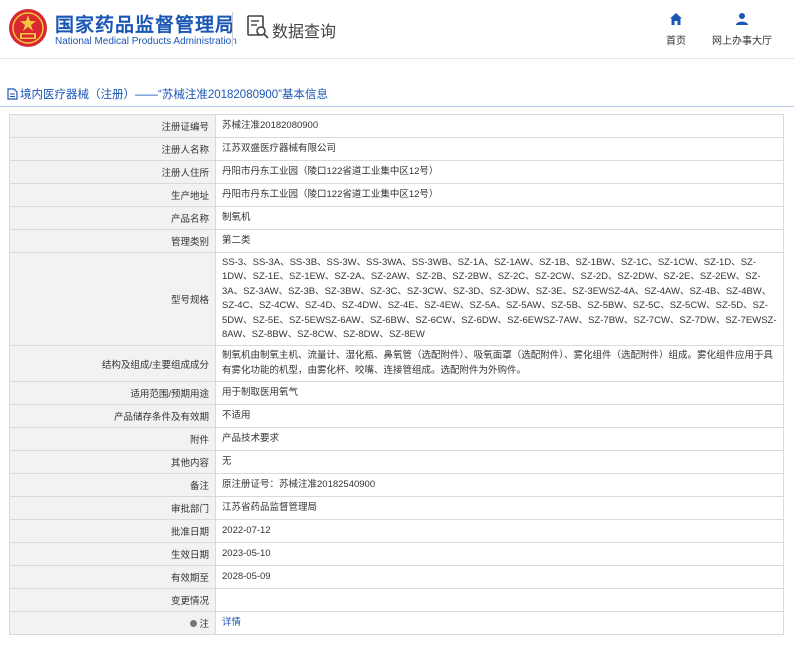 The width and height of the screenshot is (794, 647). Describe the element at coordinates (258, 27) in the screenshot. I see `data-query-icon` at that location.